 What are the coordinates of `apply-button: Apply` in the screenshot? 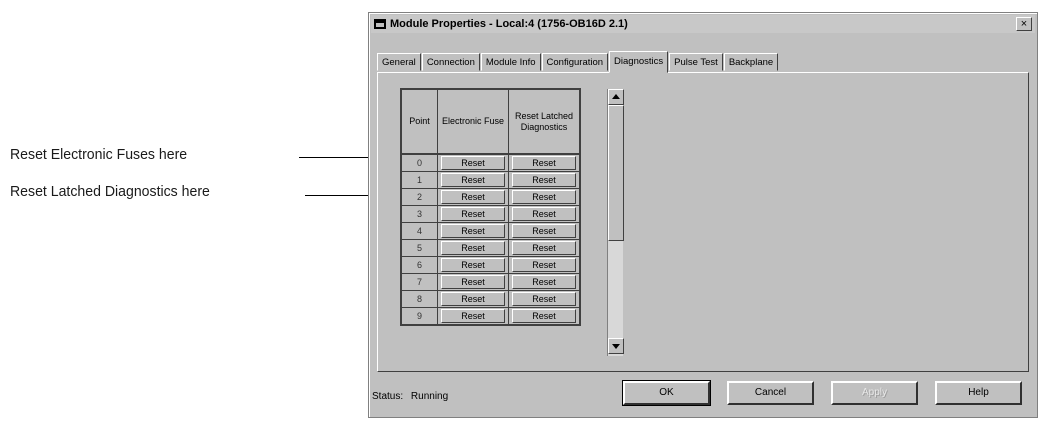 It's located at (874, 393).